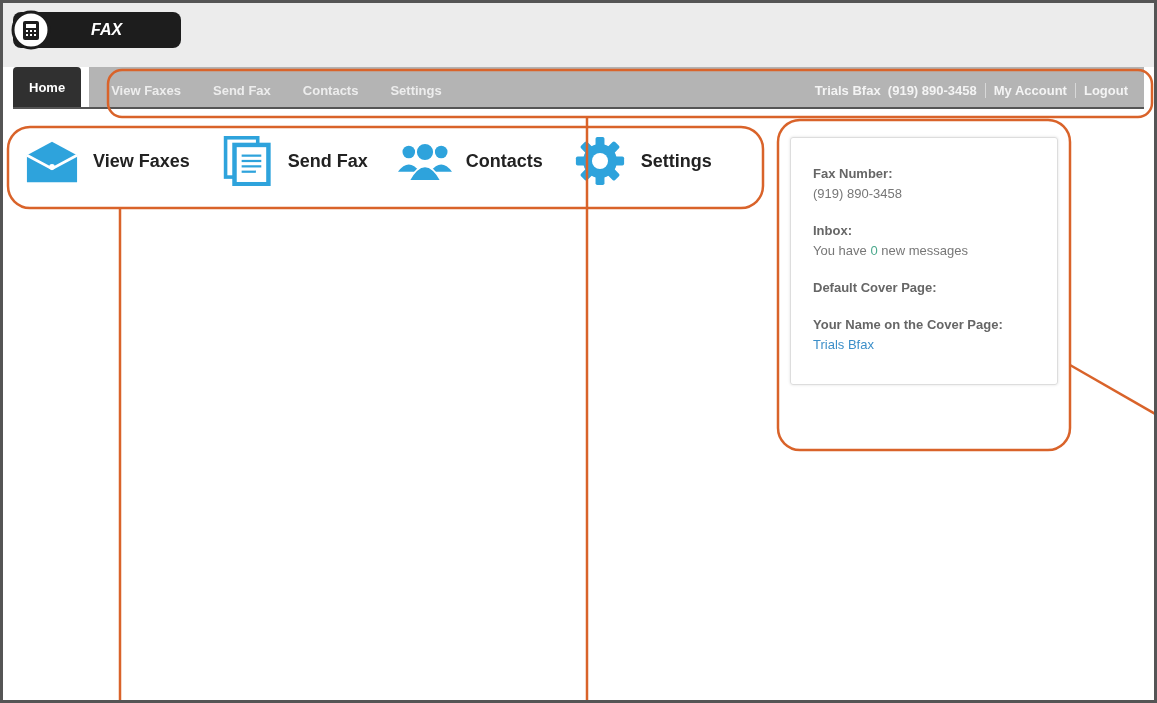 This screenshot has height=703, width=1157. What do you see at coordinates (107, 161) in the screenshot?
I see `shortcut-button: View Faxes` at bounding box center [107, 161].